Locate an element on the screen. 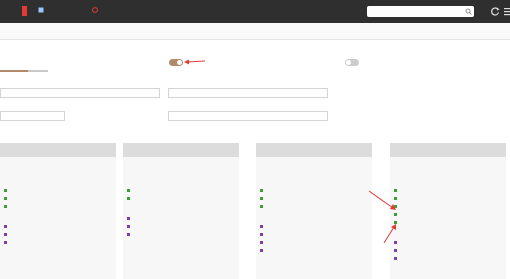 This screenshot has height=279, width=510. top-bar is located at coordinates (255, 11).